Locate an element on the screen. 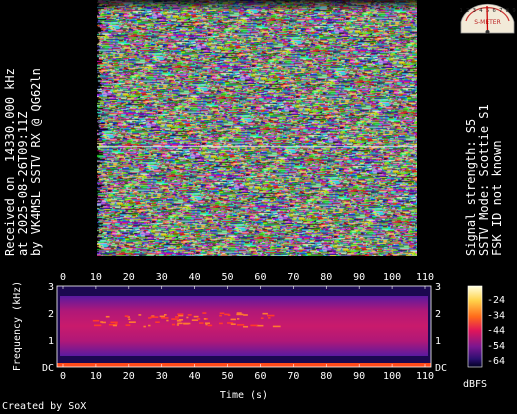 The width and height of the screenshot is (517, 414). x-axis-label: Time (s) is located at coordinates (244, 395).